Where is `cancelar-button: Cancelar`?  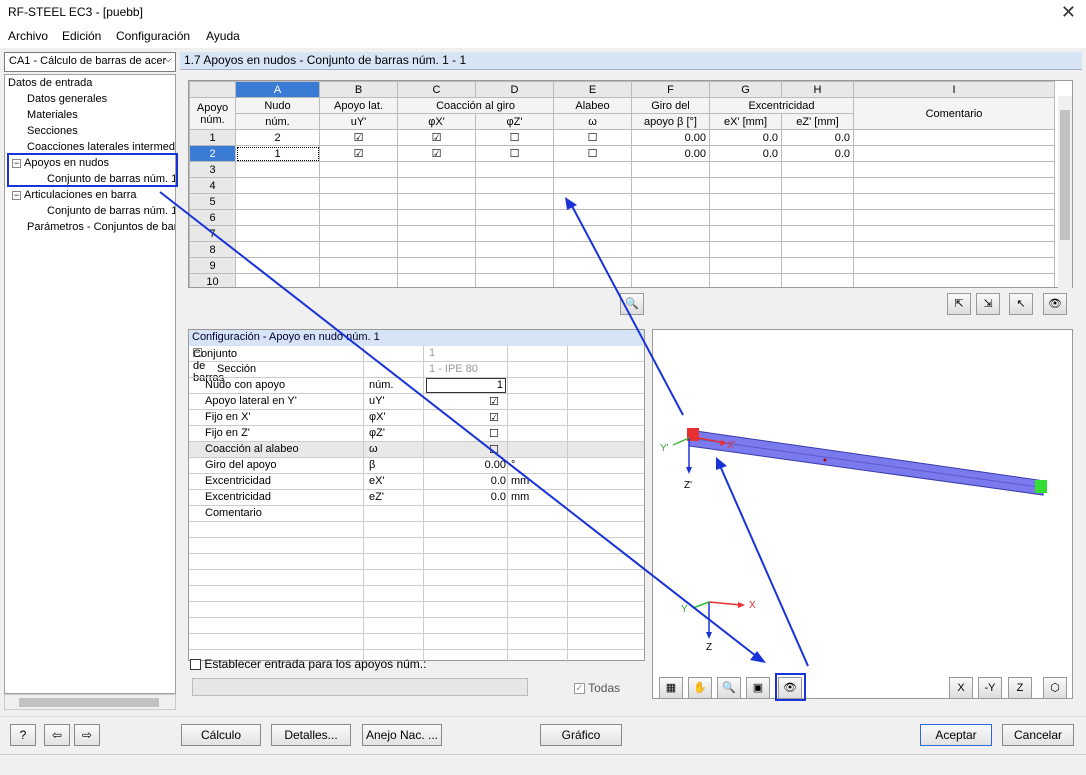
cancelar-button: Cancelar is located at coordinates (1038, 735).